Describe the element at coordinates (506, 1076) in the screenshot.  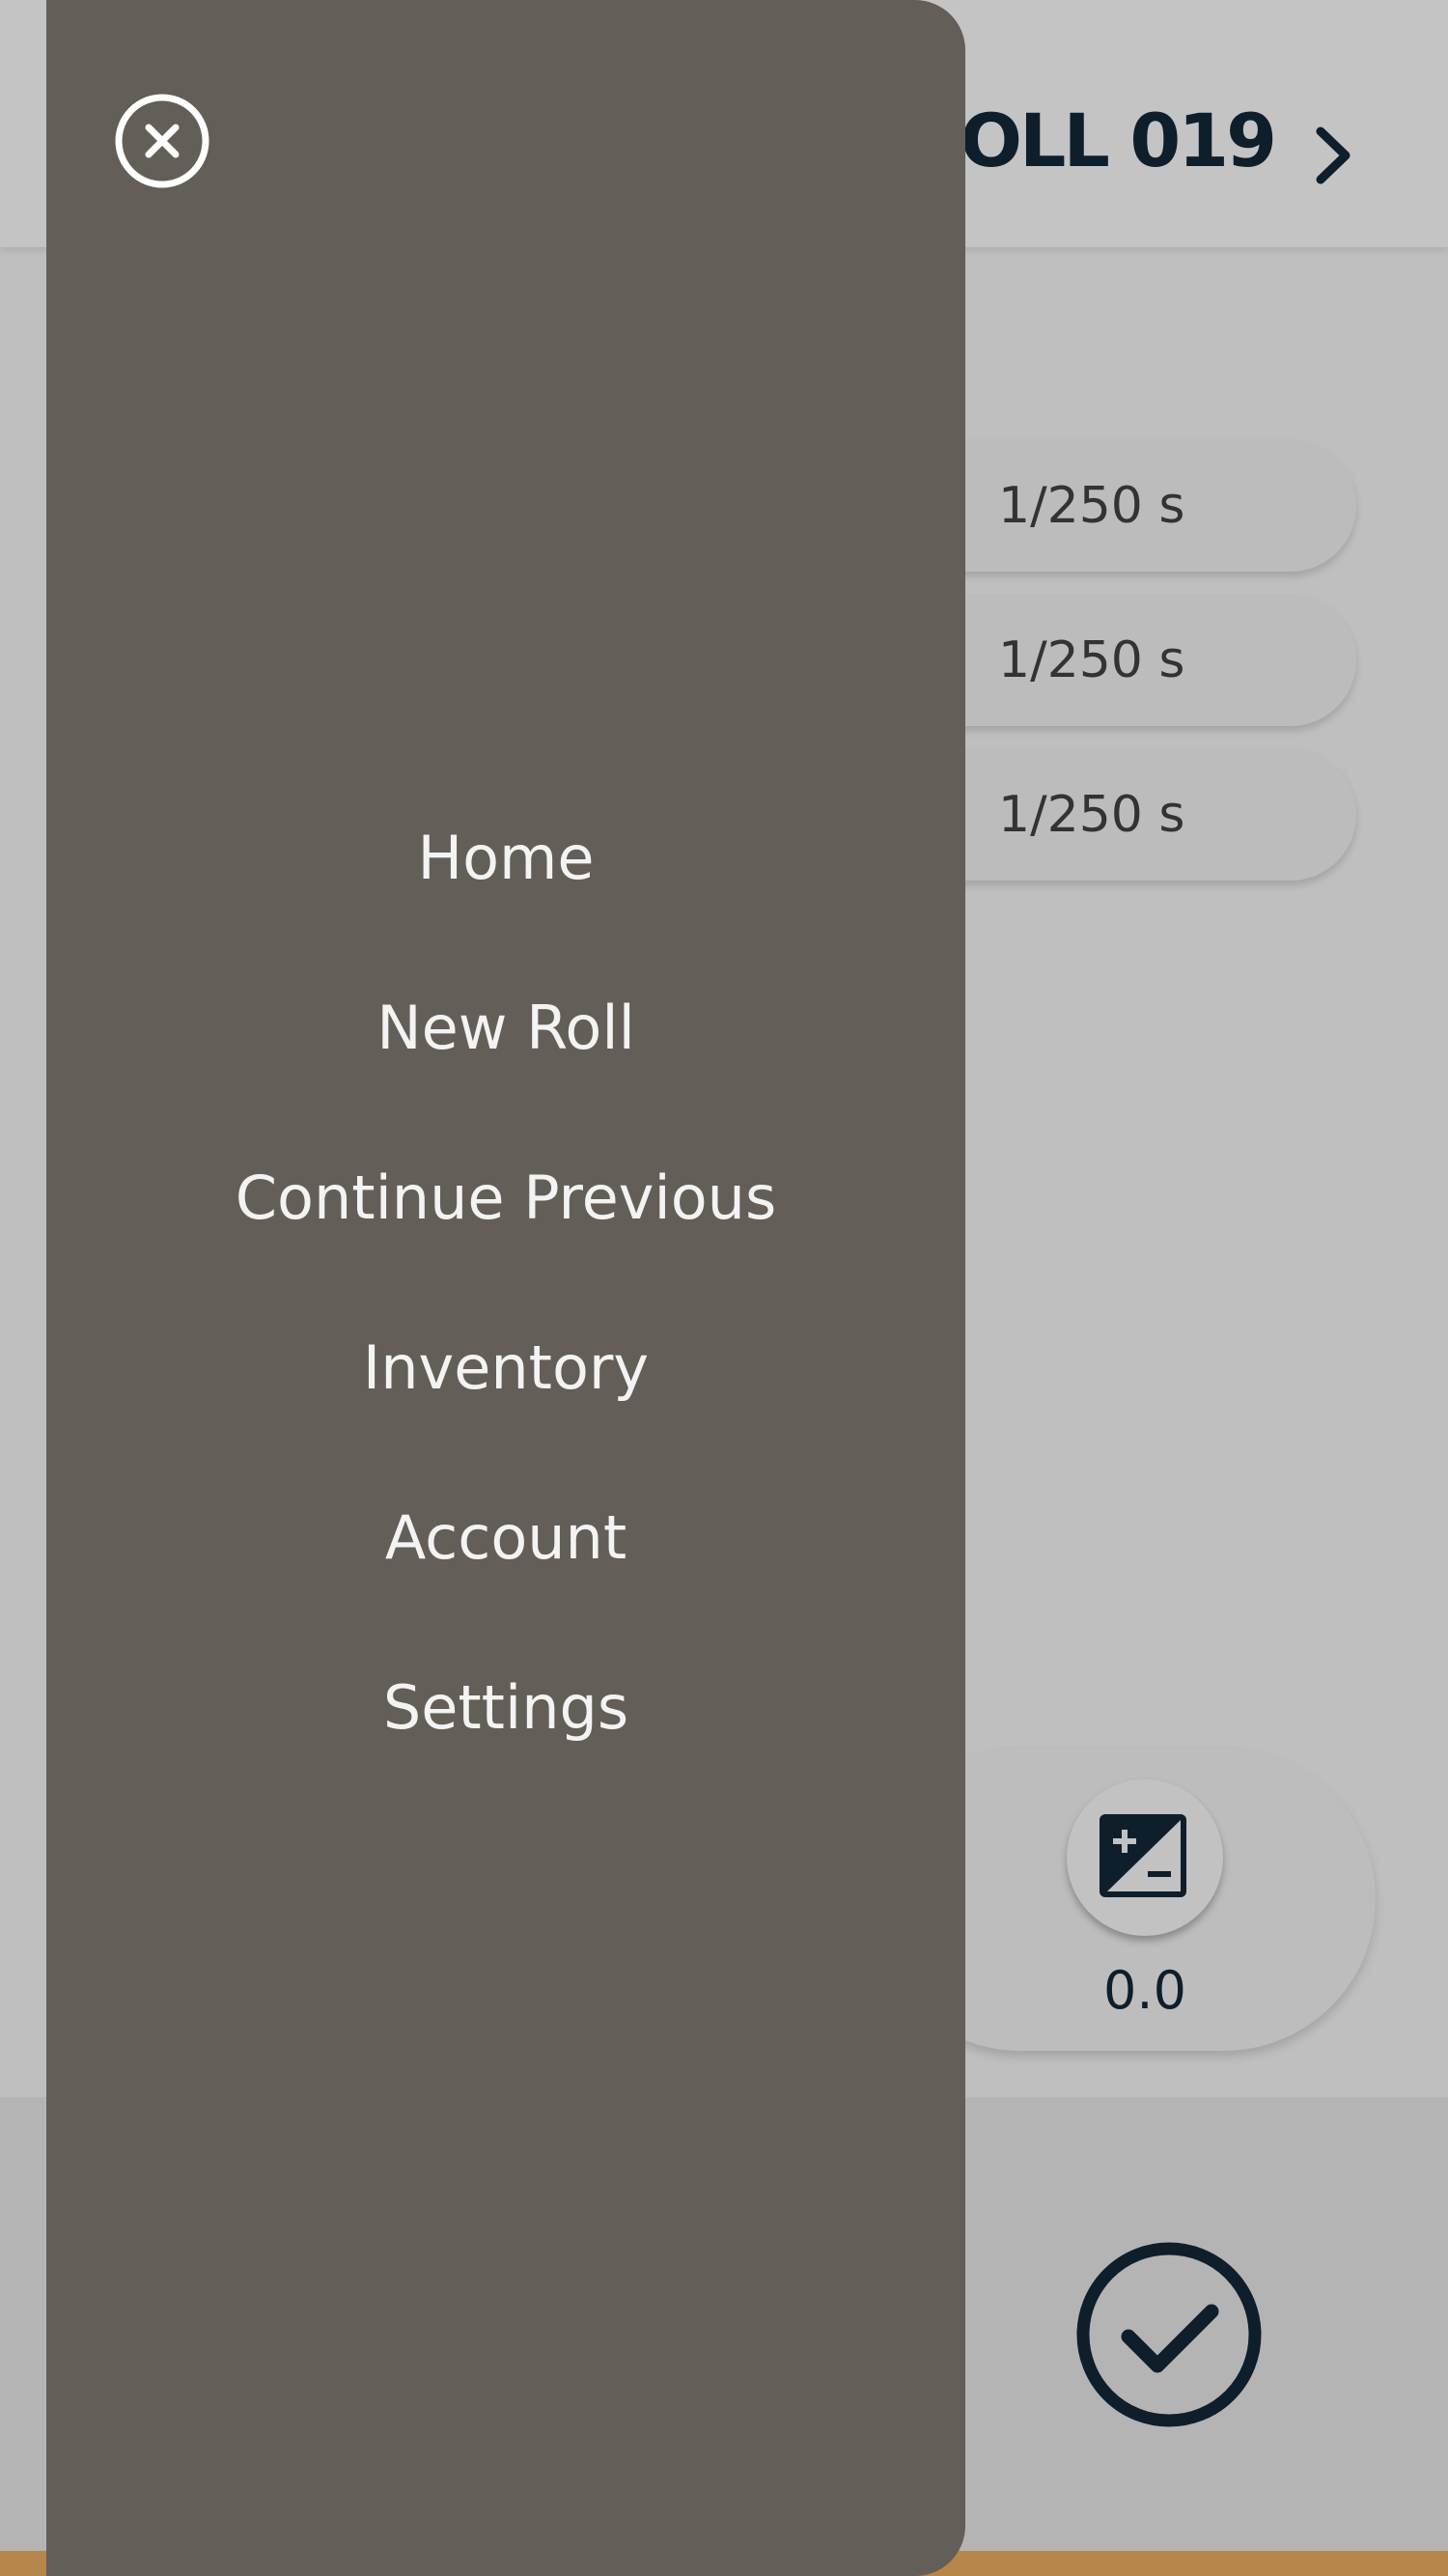
I see `menu-item-new-roll: New Roll` at that location.